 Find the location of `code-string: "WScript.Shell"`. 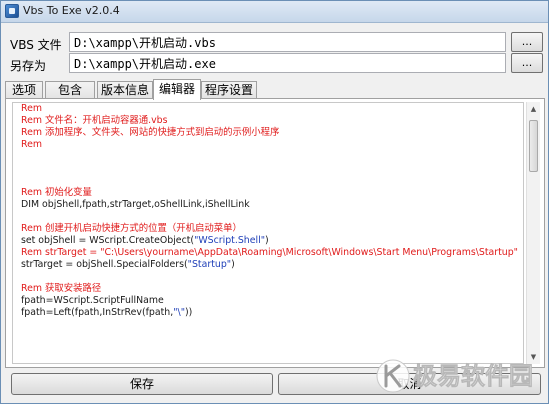

code-string: "WScript.Shell" is located at coordinates (230, 240).